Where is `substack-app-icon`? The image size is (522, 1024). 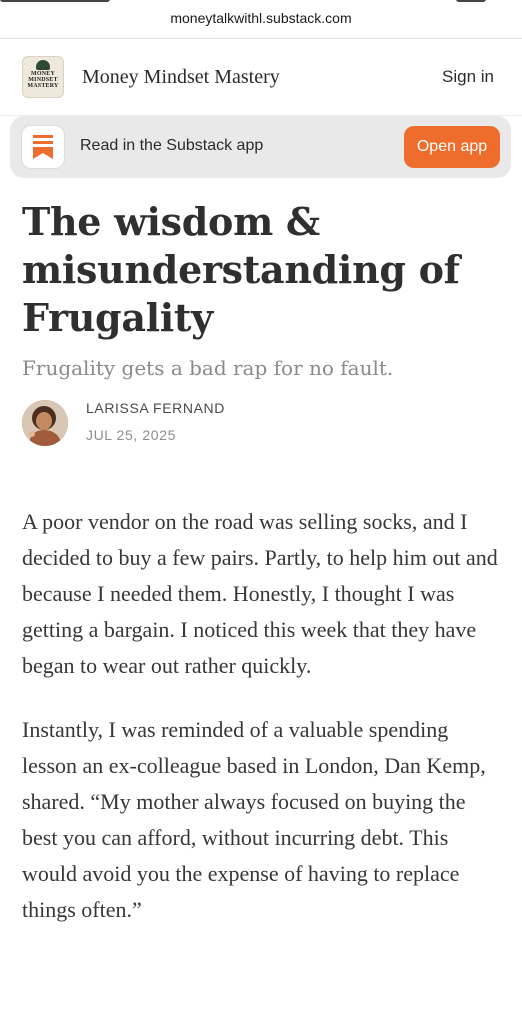 substack-app-icon is located at coordinates (43, 147).